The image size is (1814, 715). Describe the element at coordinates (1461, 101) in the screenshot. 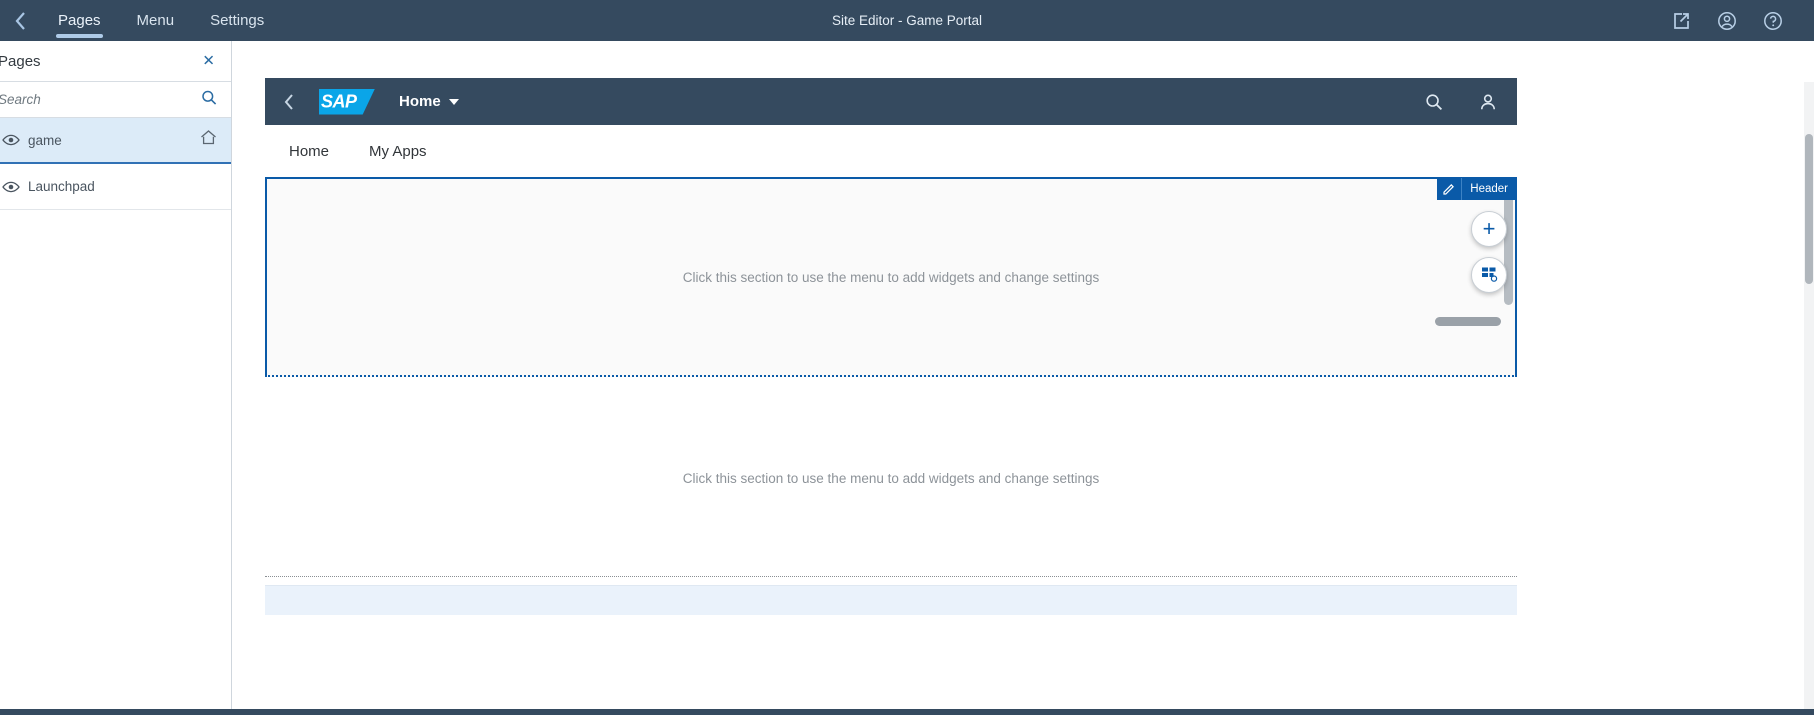

I see `shell-actions` at that location.